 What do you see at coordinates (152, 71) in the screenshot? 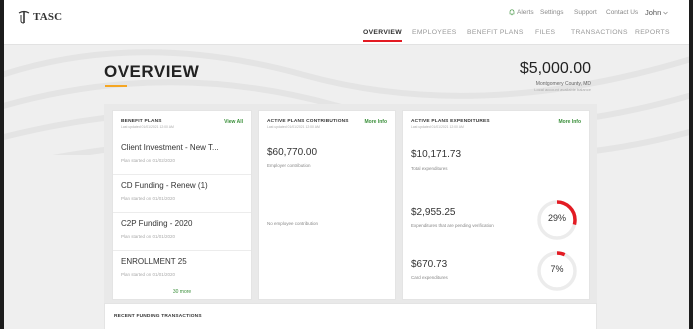
I see `page-title: OVERVIEW` at bounding box center [152, 71].